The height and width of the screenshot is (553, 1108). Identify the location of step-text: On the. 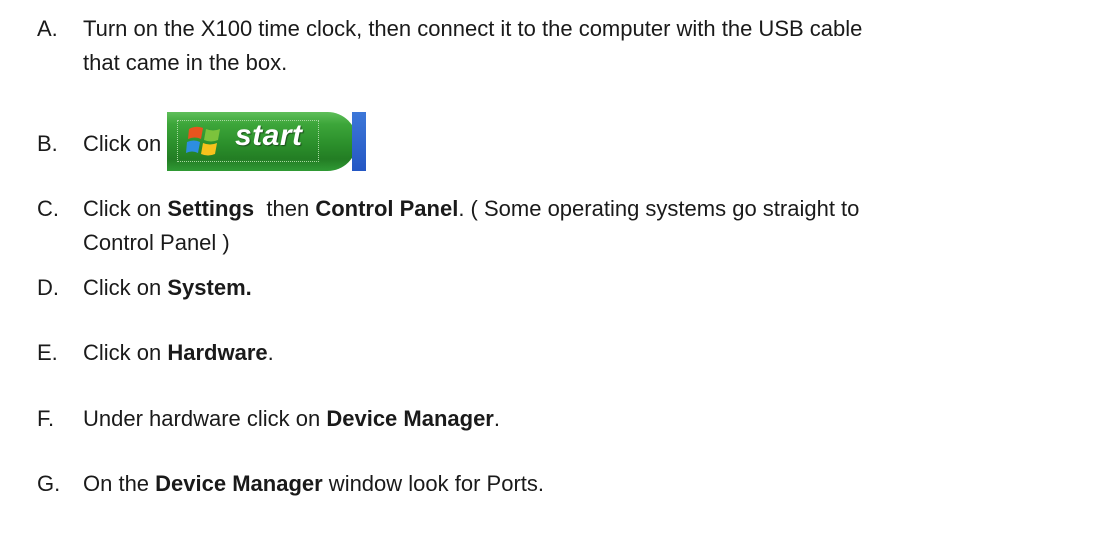
(119, 483).